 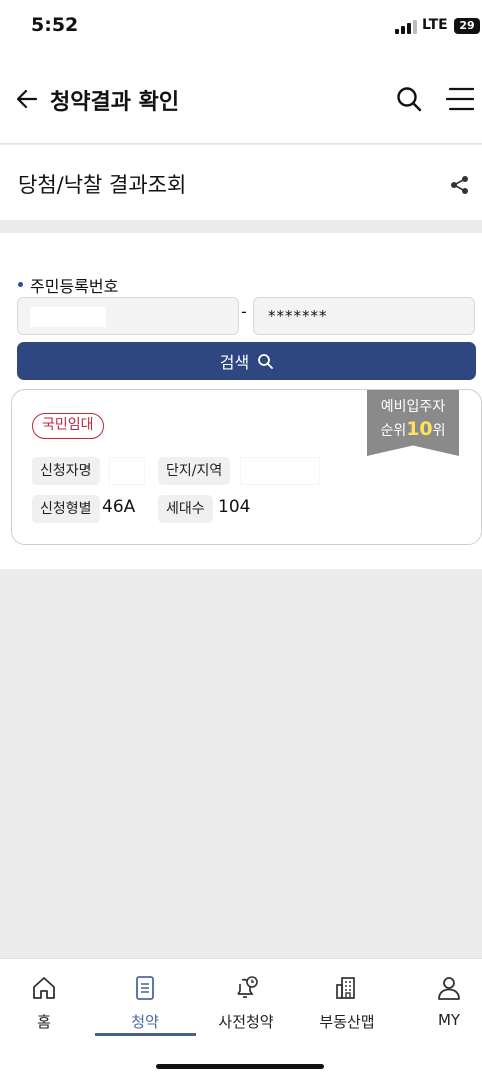 What do you see at coordinates (55, 25) in the screenshot?
I see `status-time: 5:52` at bounding box center [55, 25].